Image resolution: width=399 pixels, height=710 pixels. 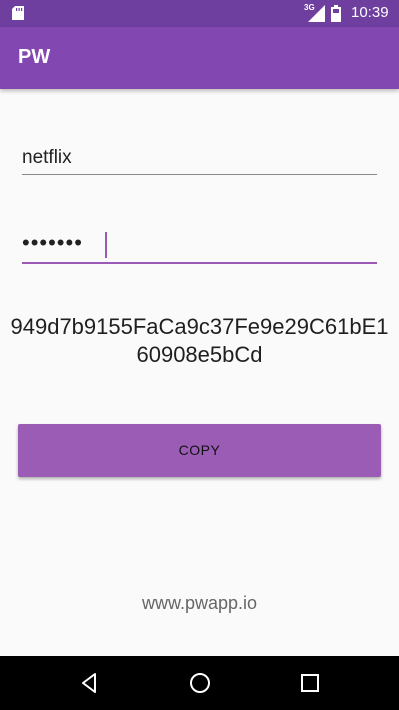 I want to click on home-icon, so click(x=200, y=683).